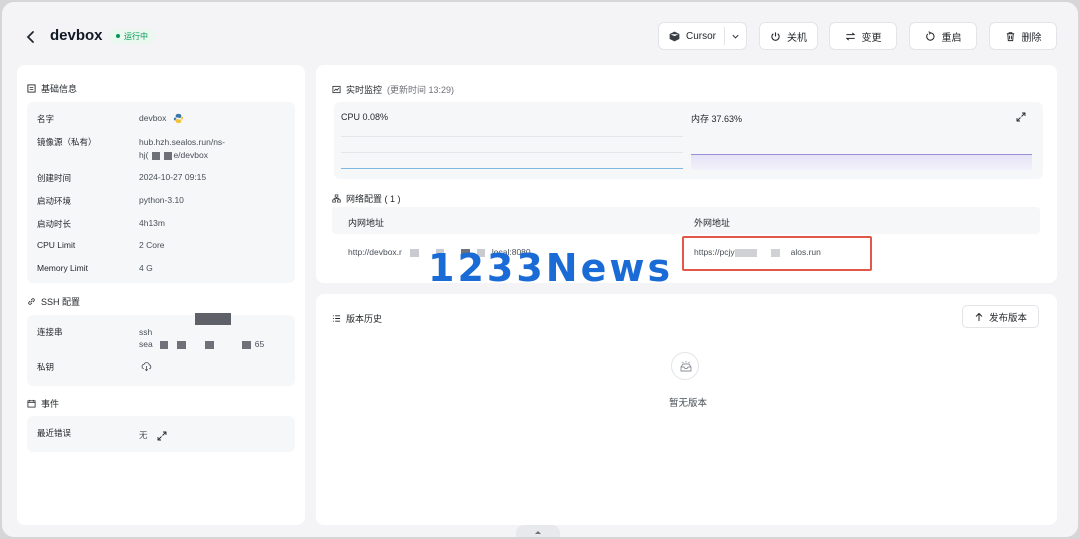 The width and height of the screenshot is (1080, 539). What do you see at coordinates (336, 198) in the screenshot?
I see `network-icon` at bounding box center [336, 198].